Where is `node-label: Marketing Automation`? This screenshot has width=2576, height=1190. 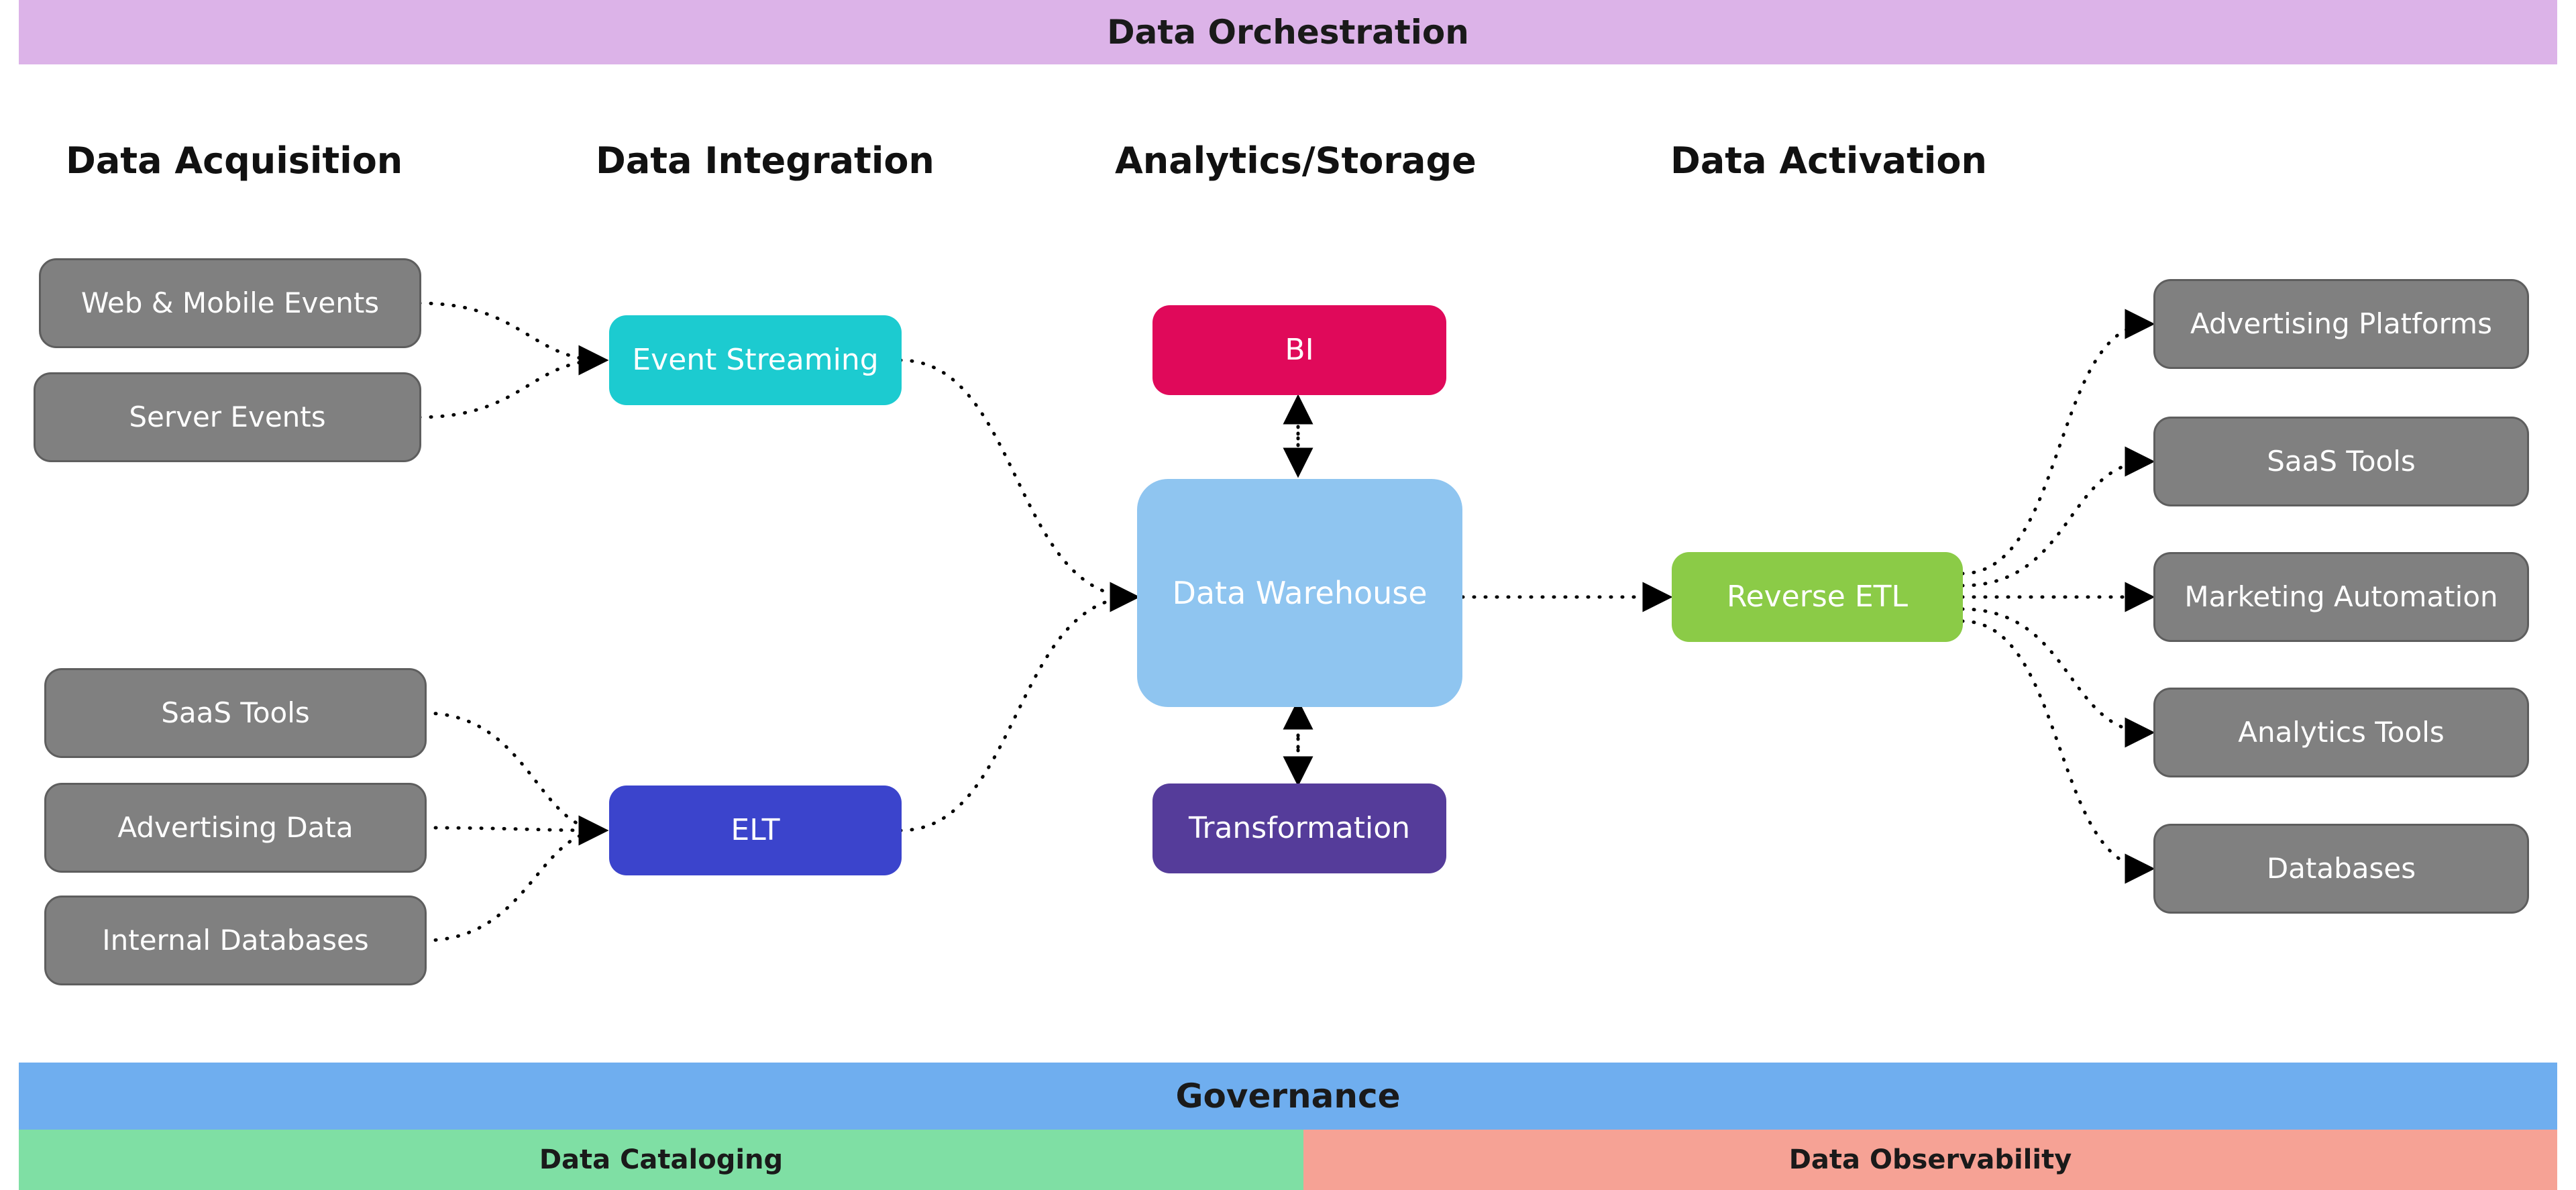
node-label: Marketing Automation is located at coordinates (2341, 596).